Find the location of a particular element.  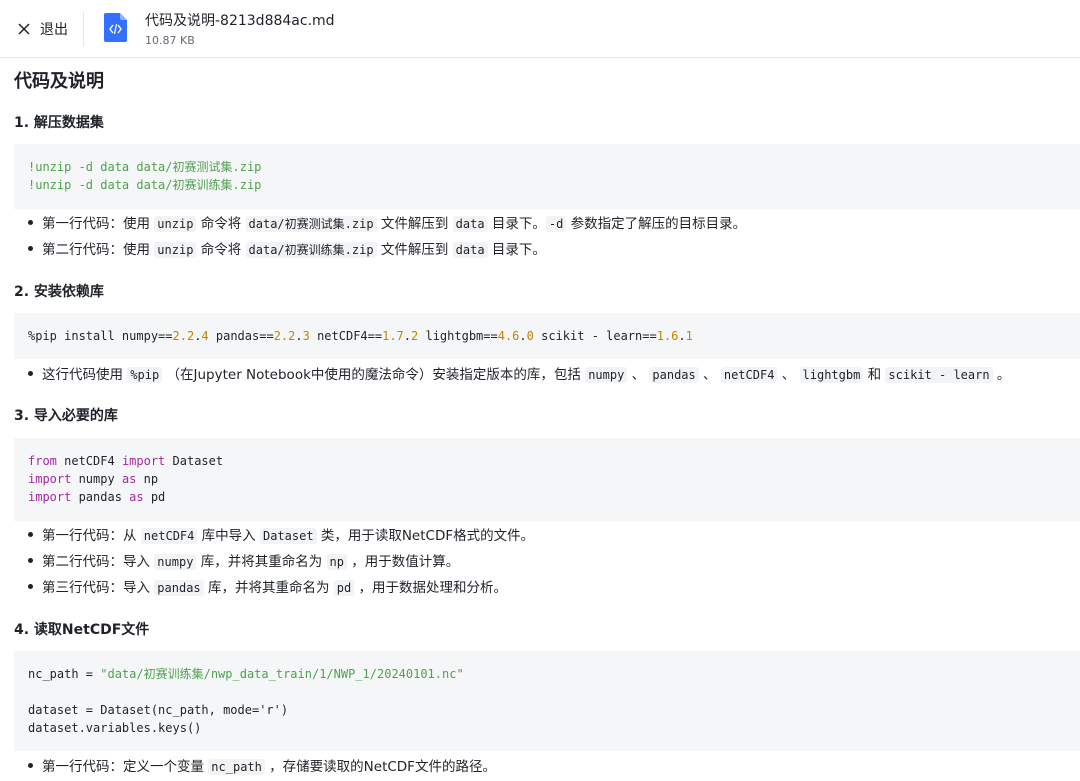

list-item: 第三行代码：导入 pandas 库，并将其重命名为 pd ，用于数据处理和分析。 is located at coordinates (267, 586).